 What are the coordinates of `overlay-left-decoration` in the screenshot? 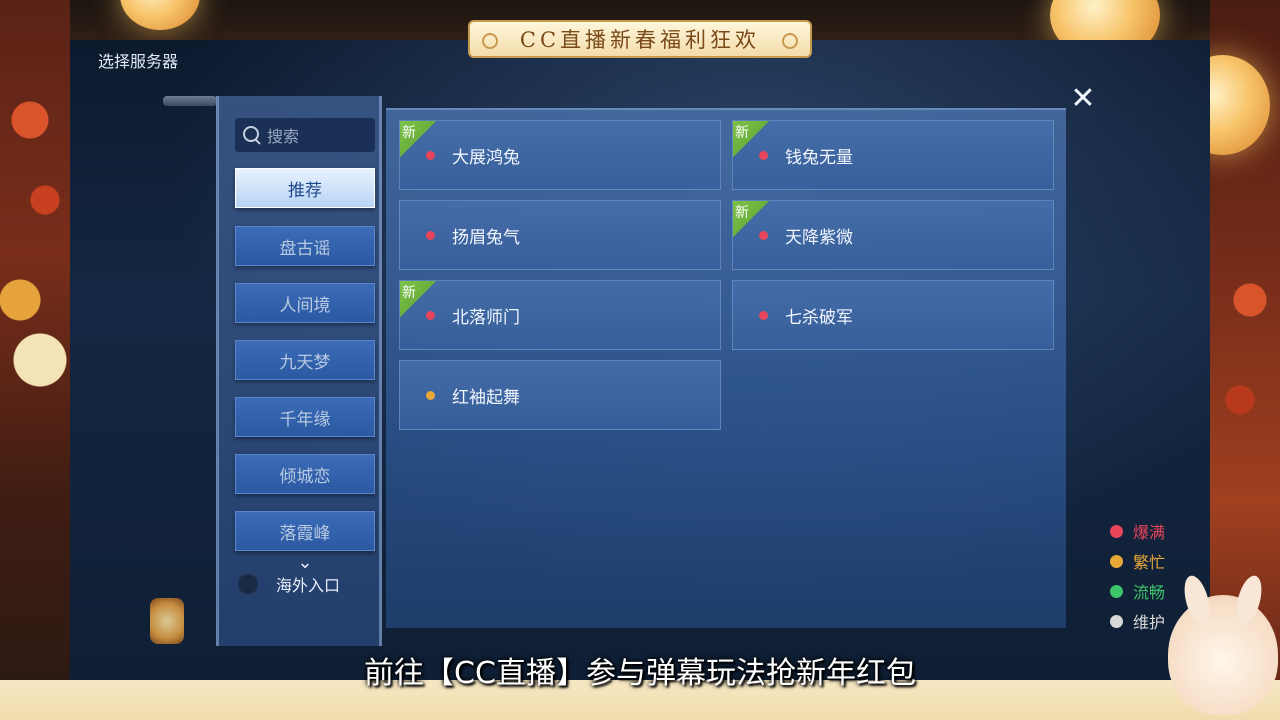 It's located at (35, 360).